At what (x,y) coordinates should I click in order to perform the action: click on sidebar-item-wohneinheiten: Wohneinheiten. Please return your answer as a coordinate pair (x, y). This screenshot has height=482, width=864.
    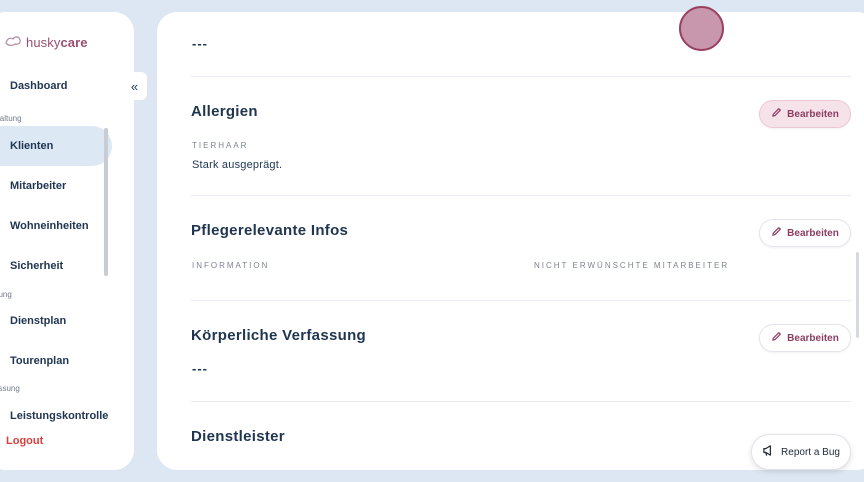
    Looking at the image, I should click on (56, 226).